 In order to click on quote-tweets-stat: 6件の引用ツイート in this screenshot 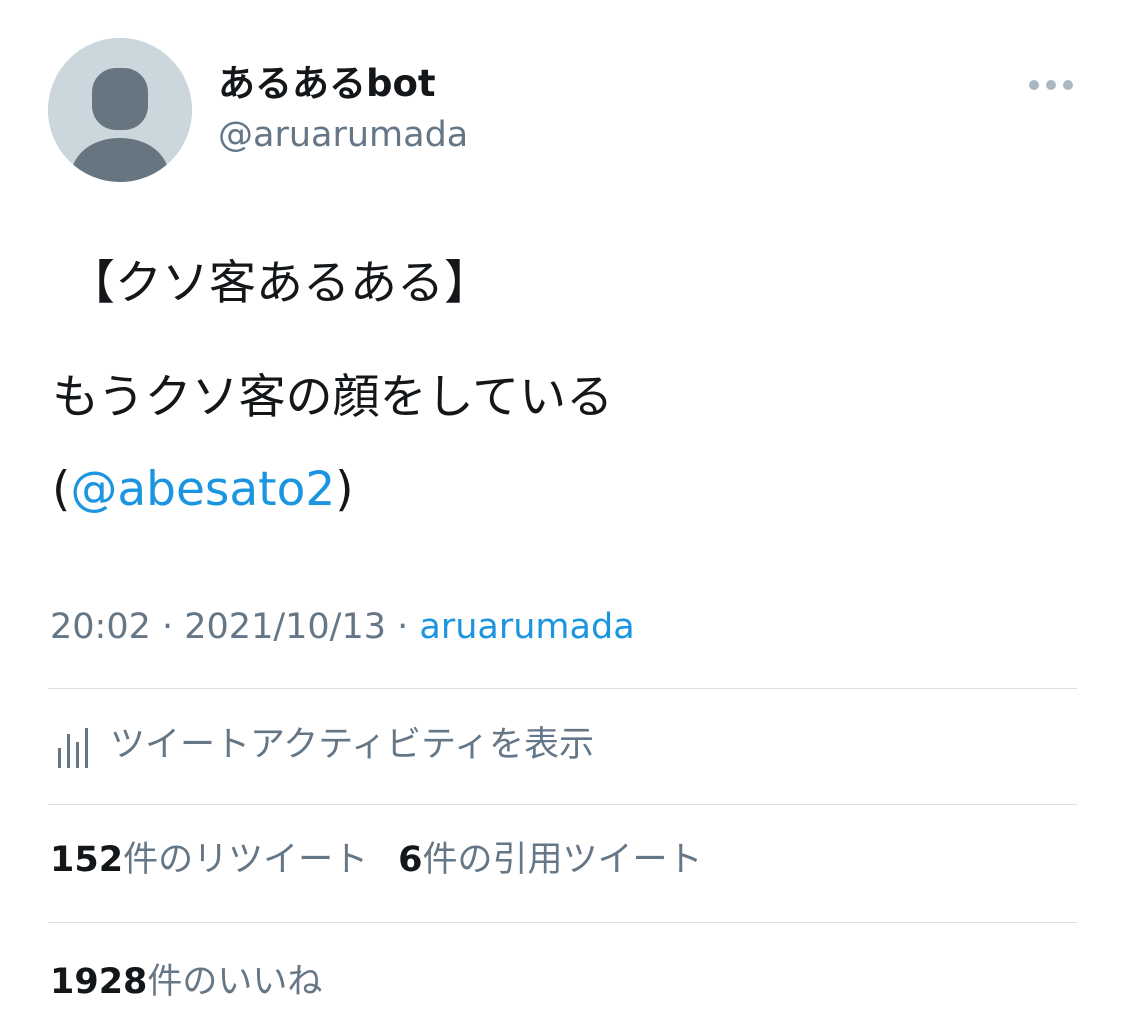, I will do `click(550, 860)`.